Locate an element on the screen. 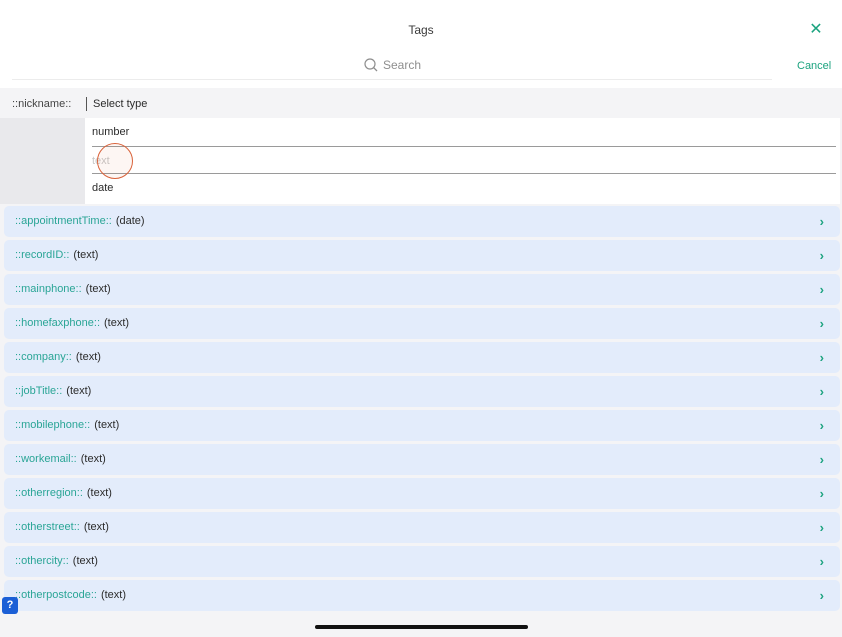  tag-list-item: ::workemail:: (text) › is located at coordinates (422, 459).